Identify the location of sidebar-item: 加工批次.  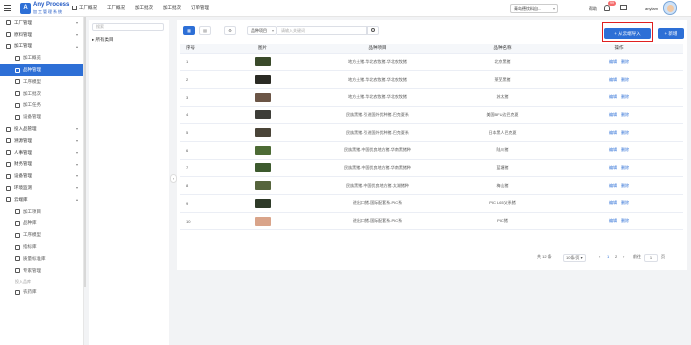
(41, 94).